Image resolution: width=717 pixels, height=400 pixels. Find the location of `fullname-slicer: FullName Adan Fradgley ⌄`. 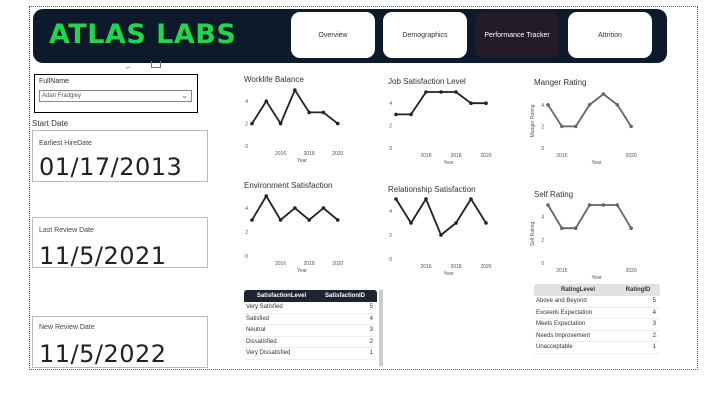

fullname-slicer: FullName Adan Fradgley ⌄ is located at coordinates (116, 93).